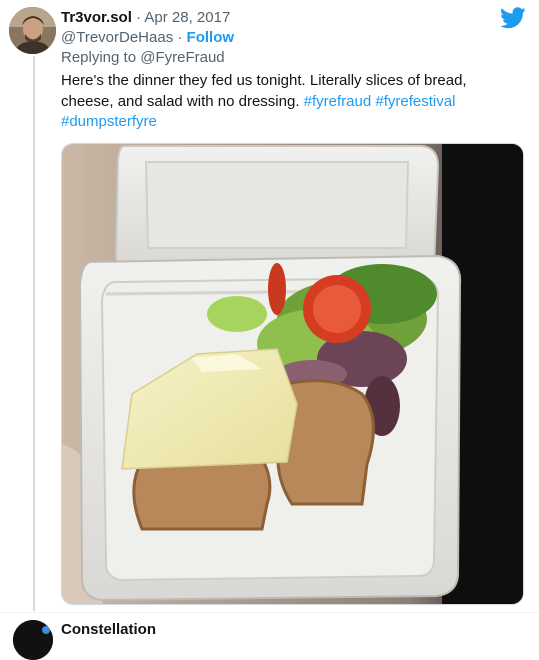 Image resolution: width=539 pixels, height=660 pixels. I want to click on follow-button: Follow, so click(211, 37).